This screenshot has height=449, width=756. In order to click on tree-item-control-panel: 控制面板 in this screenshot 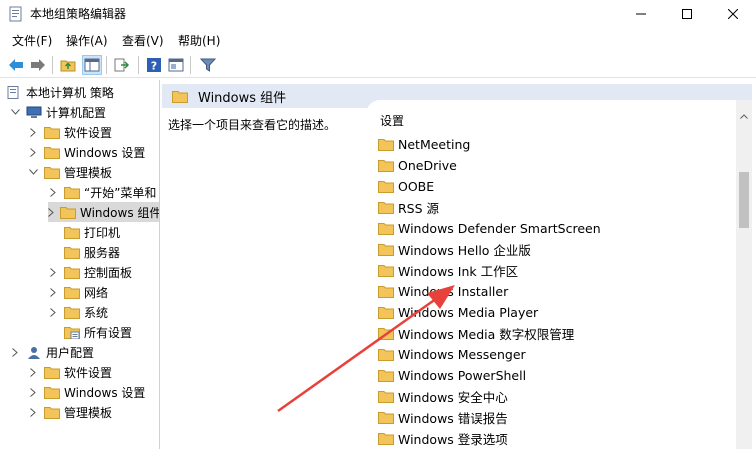, I will do `click(90, 272)`.